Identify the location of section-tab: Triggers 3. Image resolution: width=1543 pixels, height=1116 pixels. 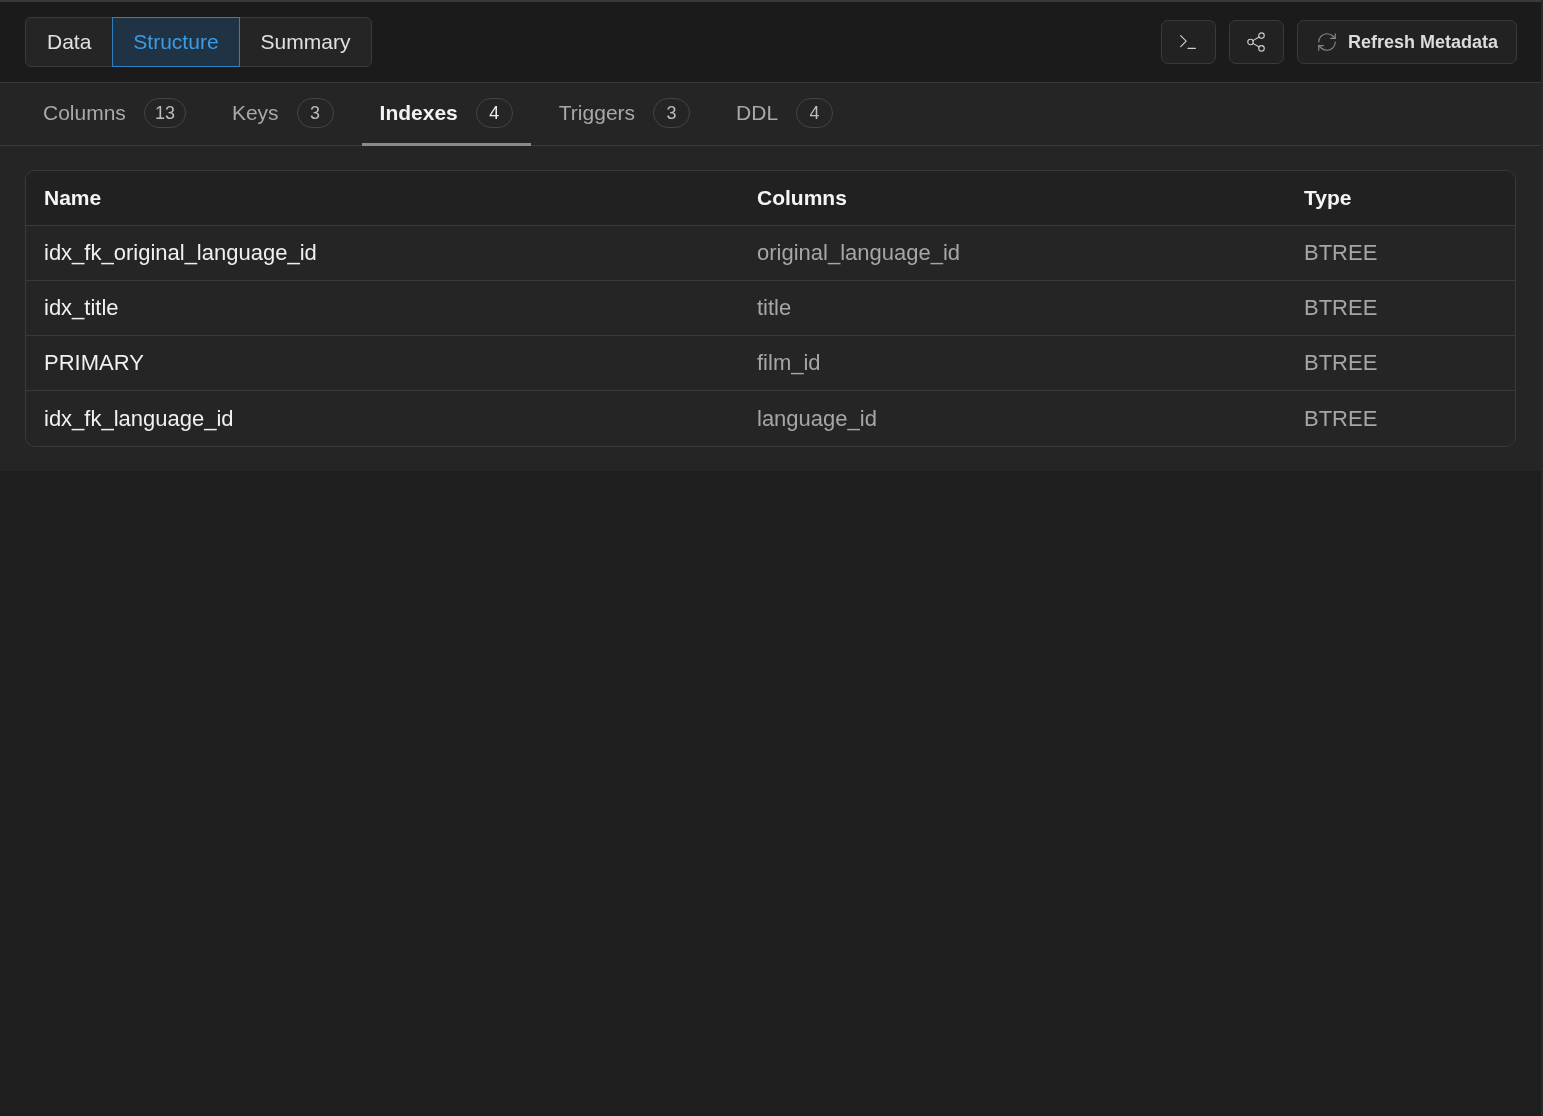
(624, 114).